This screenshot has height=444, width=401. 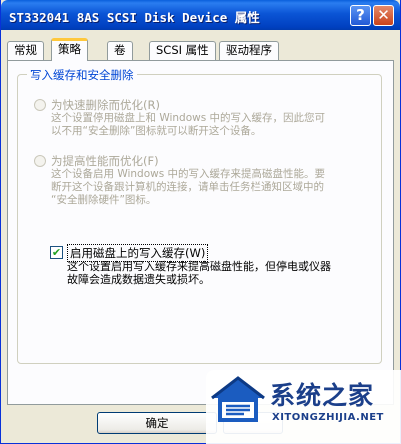 What do you see at coordinates (82, 75) in the screenshot?
I see `groupbox-legend: 写入缓存和安全删除` at bounding box center [82, 75].